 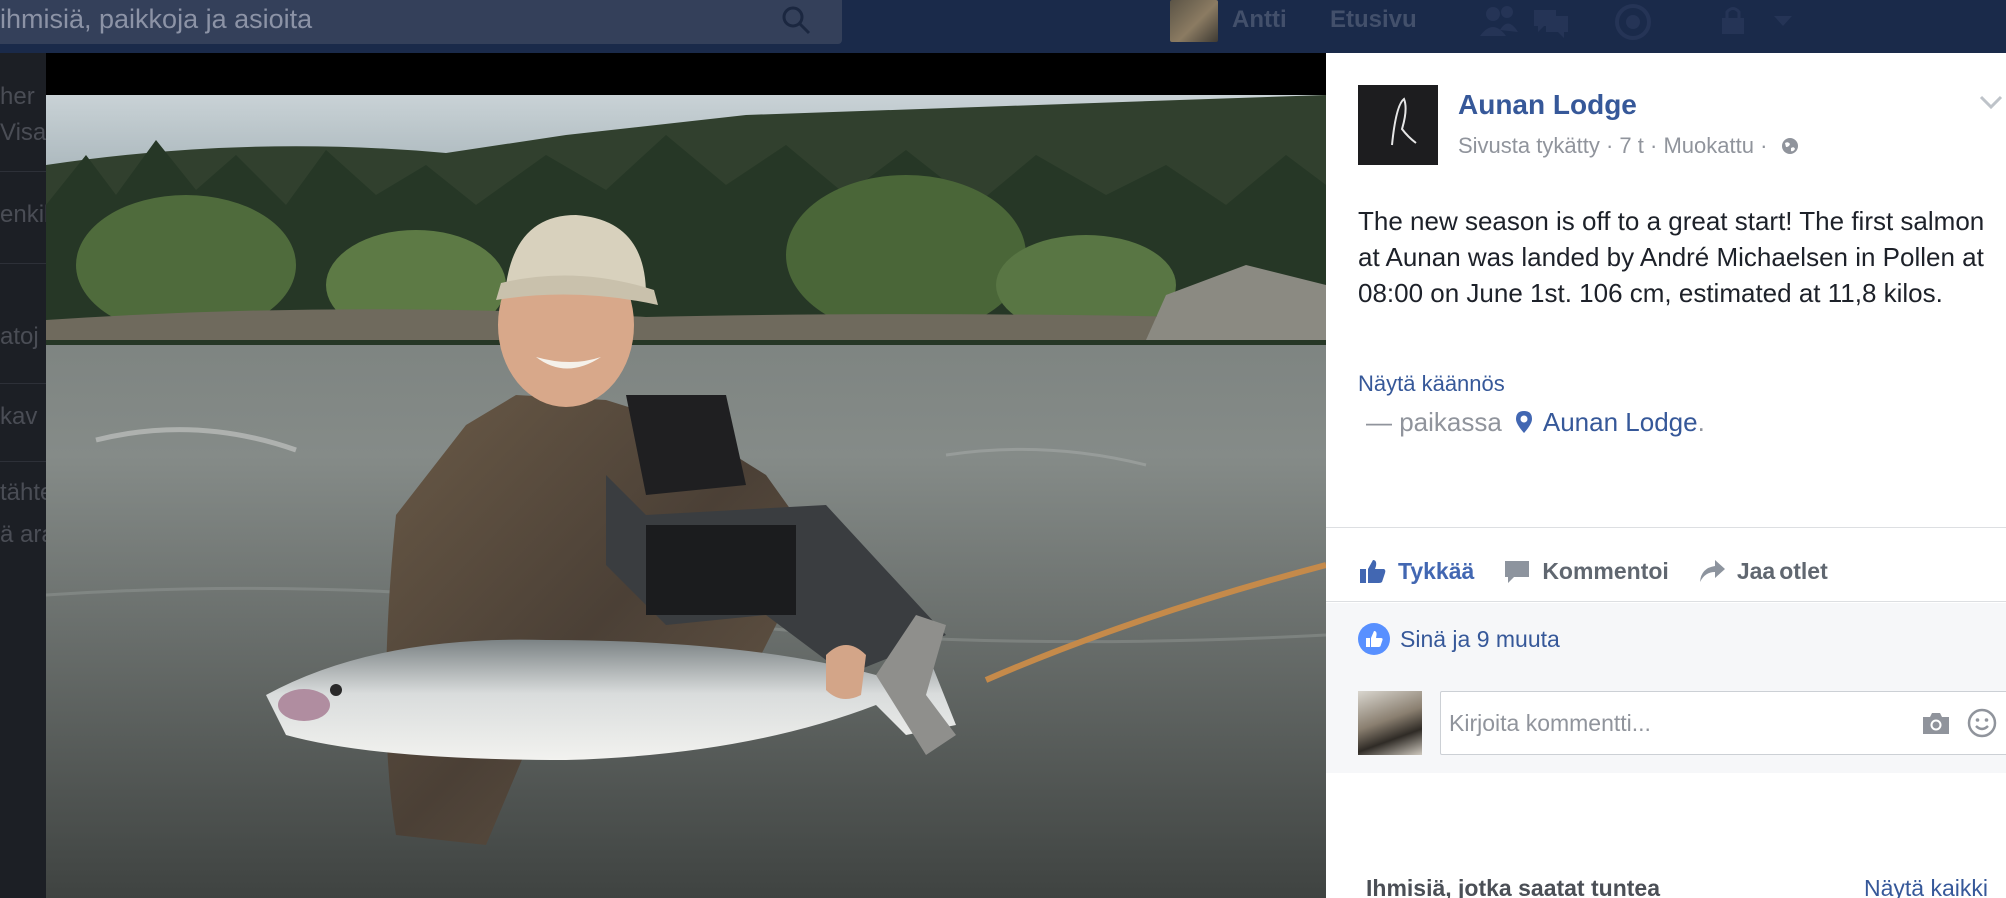 What do you see at coordinates (1434, 422) in the screenshot?
I see `location-prefix: — paikassa` at bounding box center [1434, 422].